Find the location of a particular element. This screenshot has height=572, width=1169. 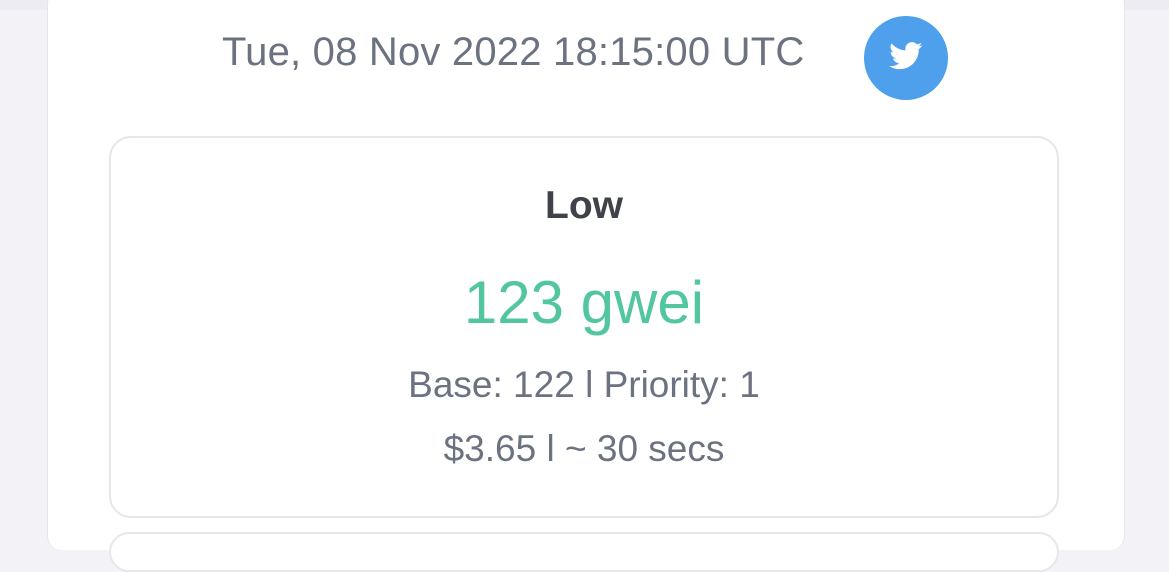

cost-time-text: $3.65 l ~ 30 secs is located at coordinates (584, 448).